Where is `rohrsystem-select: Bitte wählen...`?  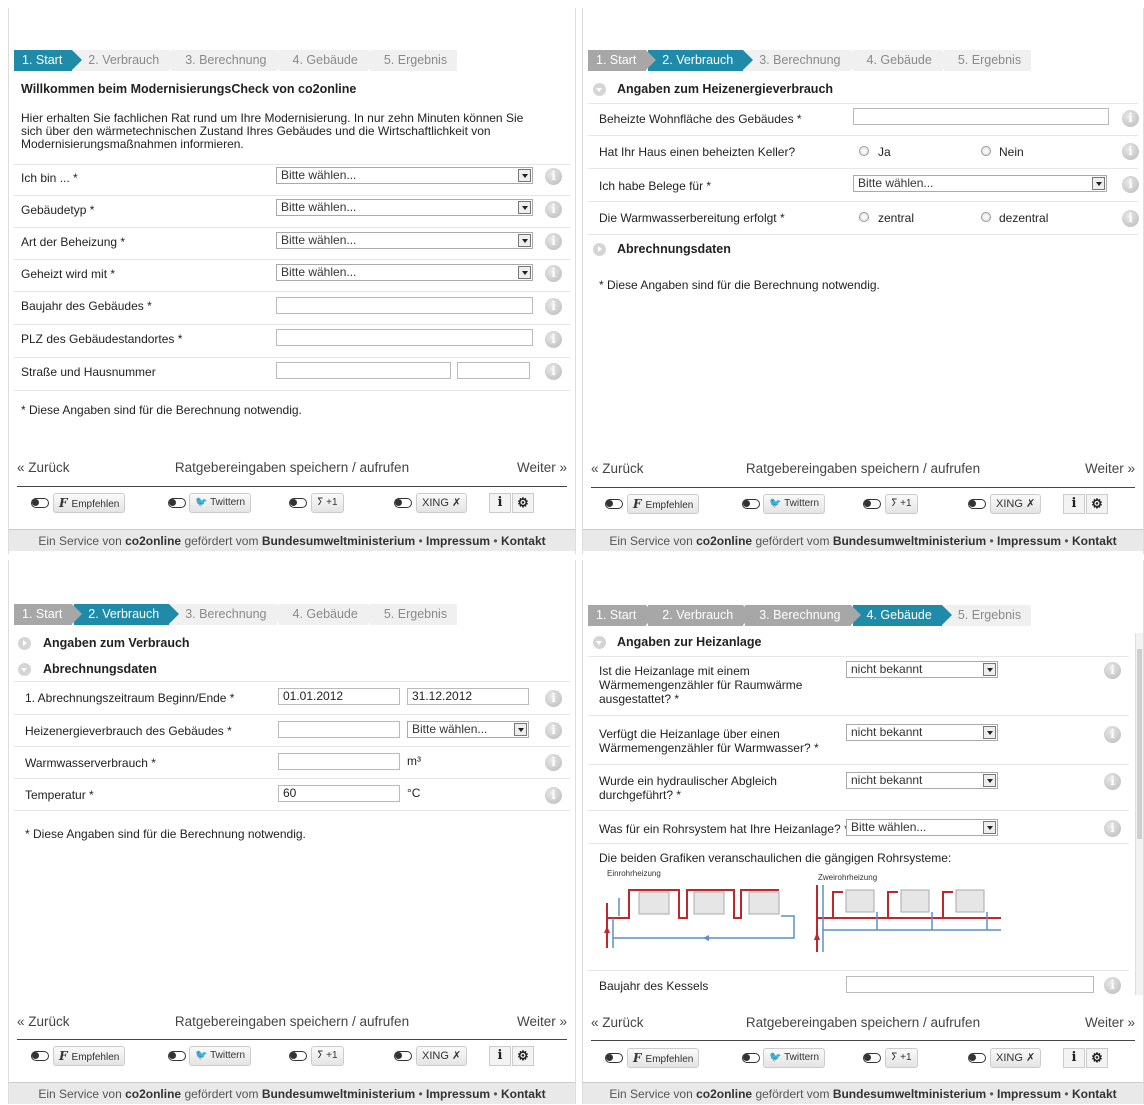
rohrsystem-select: Bitte wählen... is located at coordinates (922, 827).